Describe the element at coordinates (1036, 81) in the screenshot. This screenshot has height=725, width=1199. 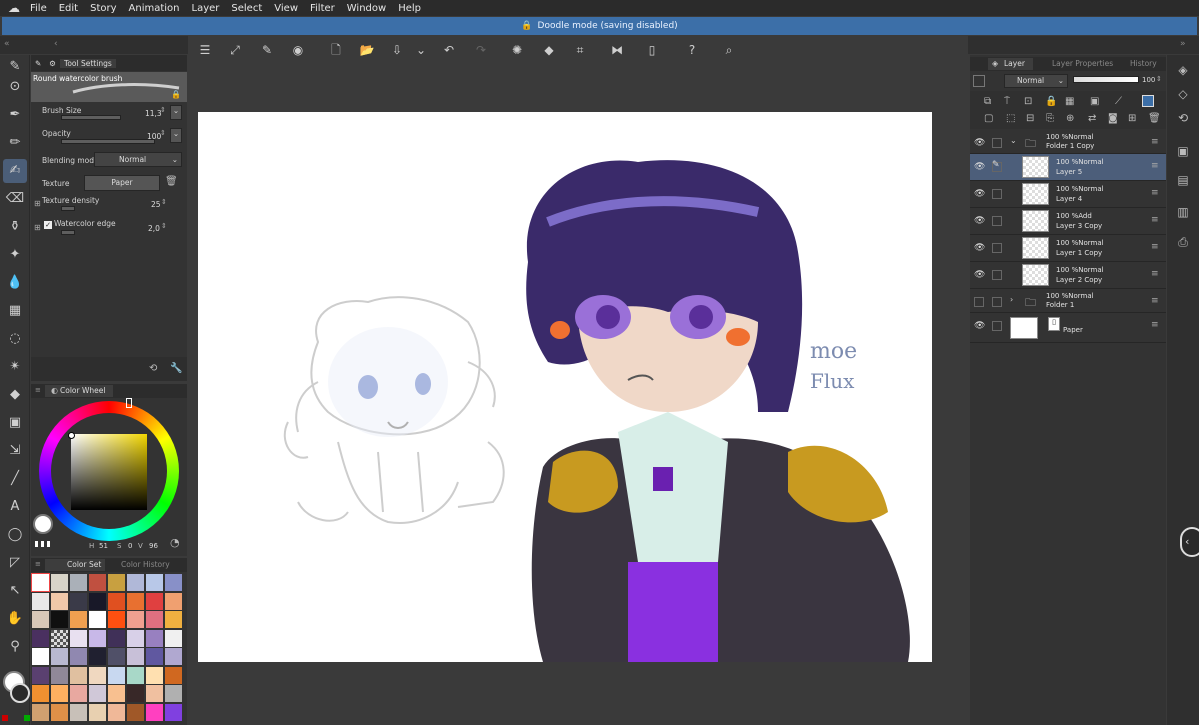
I see `blend-mode-select: Normal ⌄` at that location.